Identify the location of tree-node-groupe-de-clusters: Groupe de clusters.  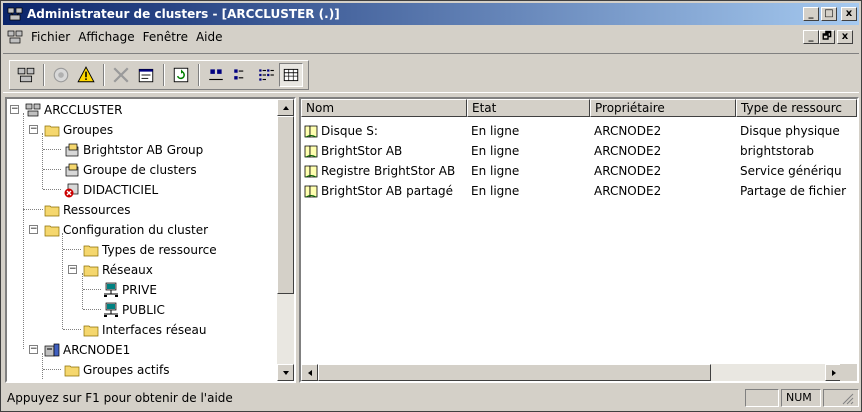
(130, 170).